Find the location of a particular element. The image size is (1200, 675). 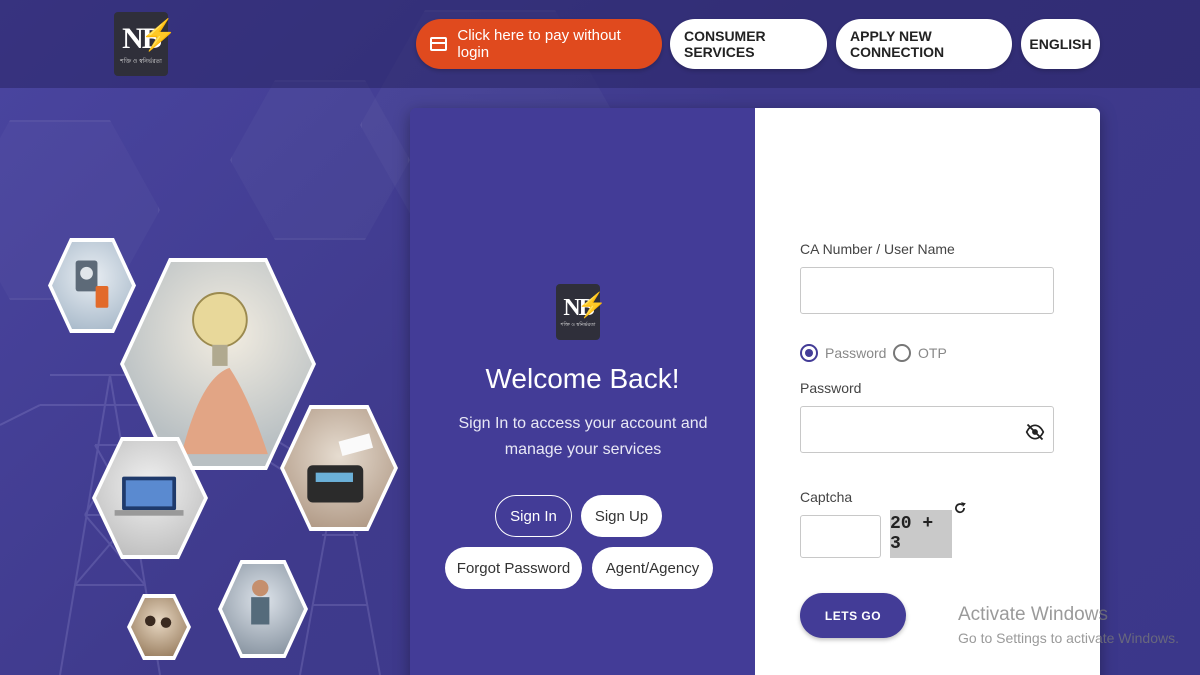

agent-agency-button: Agent/Agency is located at coordinates (652, 568).